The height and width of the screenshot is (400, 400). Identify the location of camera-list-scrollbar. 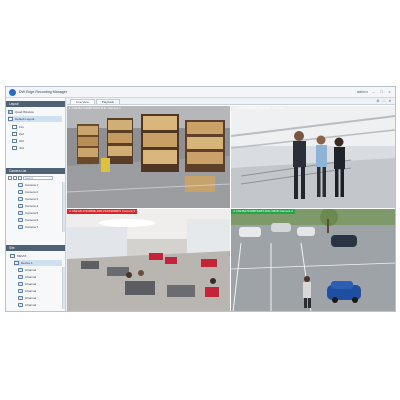
(63, 207).